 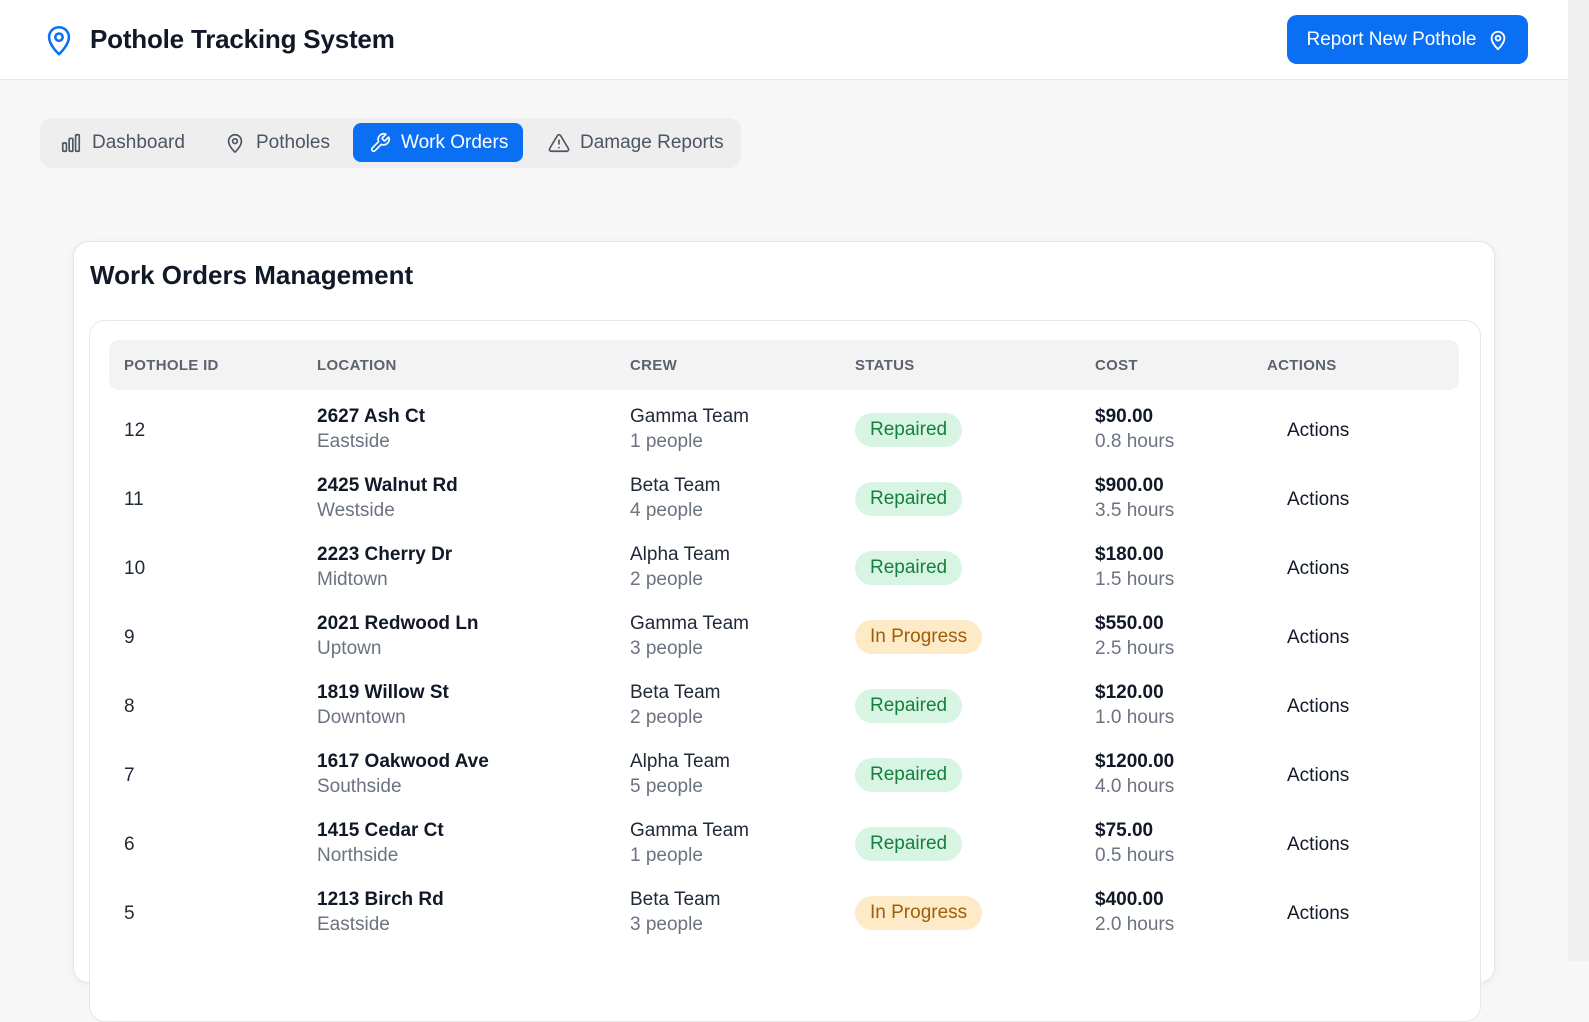 I want to click on location-area: Northside, so click(x=358, y=855).